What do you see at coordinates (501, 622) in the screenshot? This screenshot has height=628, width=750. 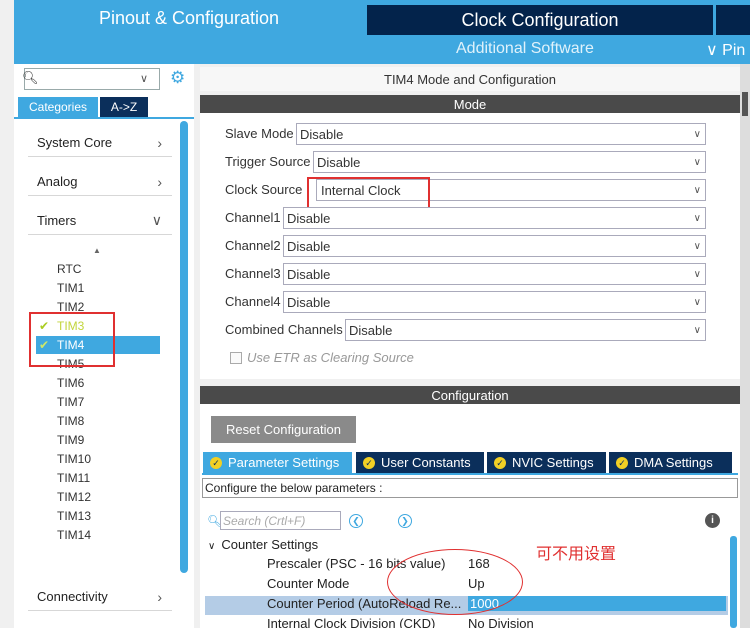 I see `param-value: No Division` at bounding box center [501, 622].